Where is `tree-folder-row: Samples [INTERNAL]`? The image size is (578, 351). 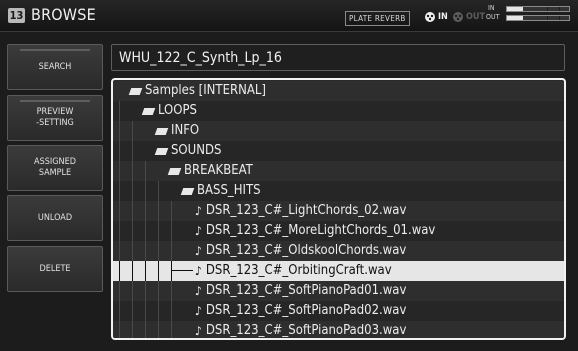
tree-folder-row: Samples [INTERNAL] is located at coordinates (338, 91).